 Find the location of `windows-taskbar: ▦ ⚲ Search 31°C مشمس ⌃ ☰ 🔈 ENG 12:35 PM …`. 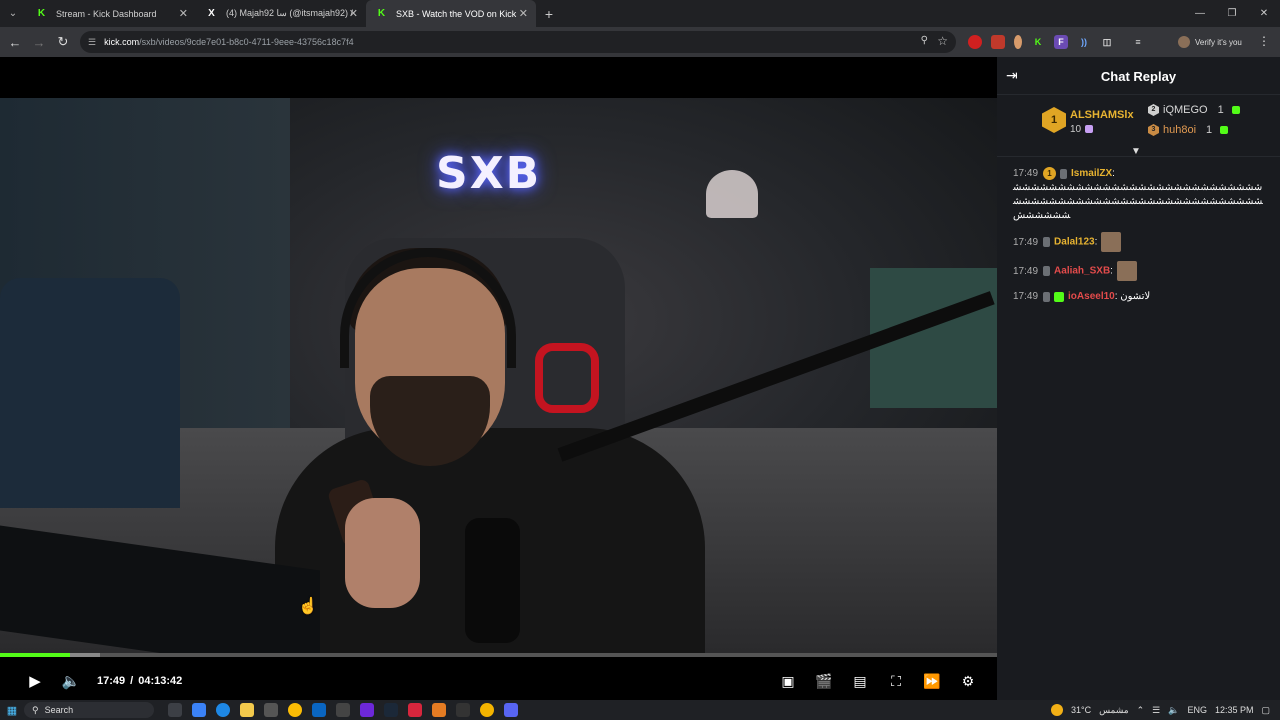

windows-taskbar: ▦ ⚲ Search 31°C مشمس ⌃ ☰ 🔈 ENG 12:35 PM … is located at coordinates (640, 710).